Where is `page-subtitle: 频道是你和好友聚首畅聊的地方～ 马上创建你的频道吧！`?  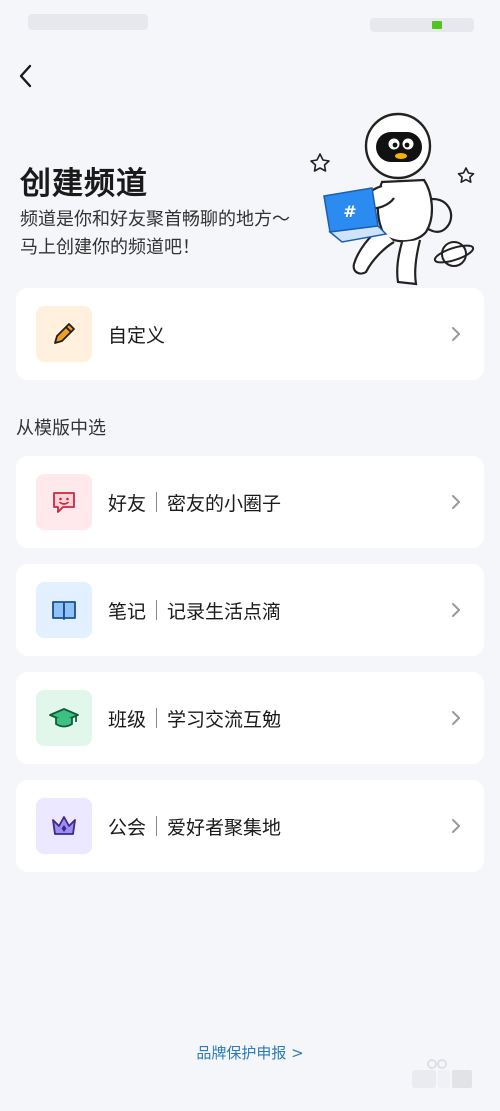
page-subtitle: 频道是你和好友聚首畅聊的地方～ 马上创建你的频道吧！ is located at coordinates (155, 234).